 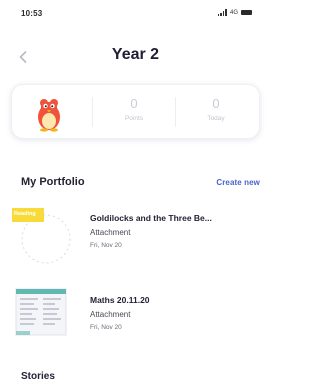 I want to click on today-stat: 0 Today, so click(x=216, y=109).